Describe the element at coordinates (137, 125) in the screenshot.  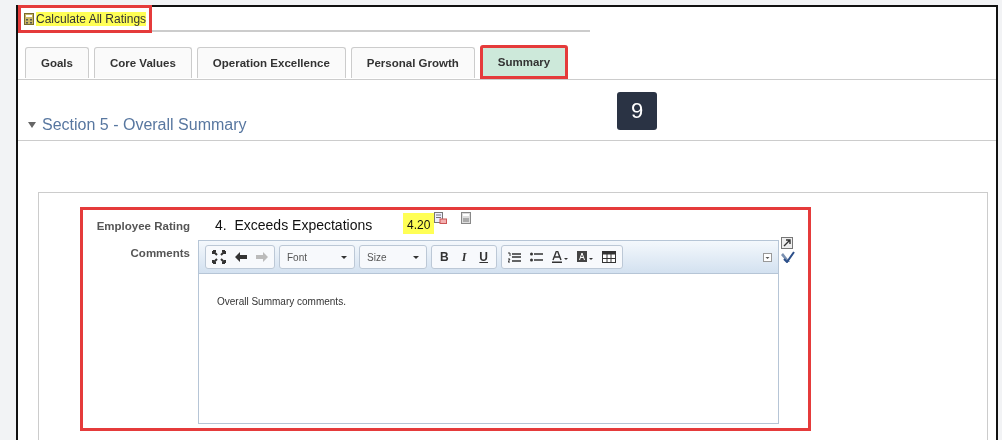
I see `section-header: Section 5 - Overall Summary` at that location.